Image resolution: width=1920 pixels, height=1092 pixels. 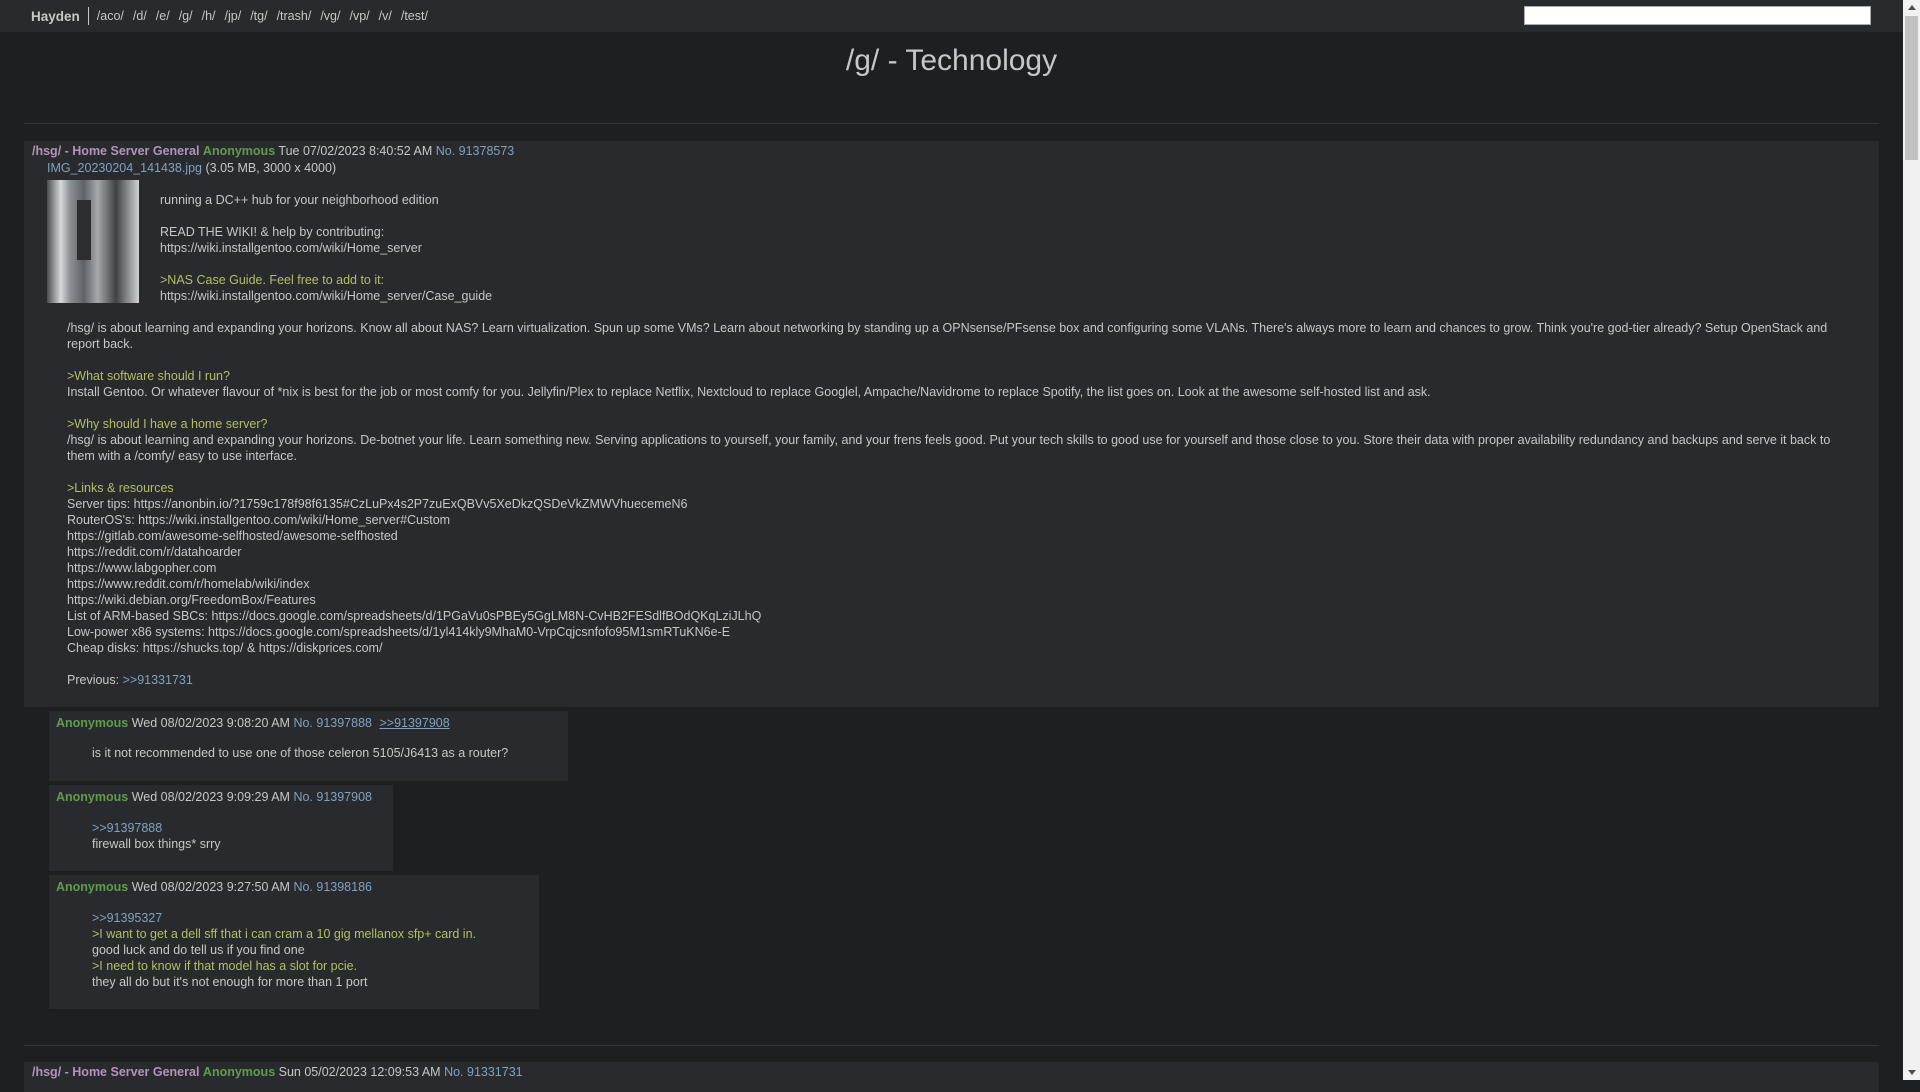 What do you see at coordinates (414, 723) in the screenshot?
I see `backlink: >>91397908` at bounding box center [414, 723].